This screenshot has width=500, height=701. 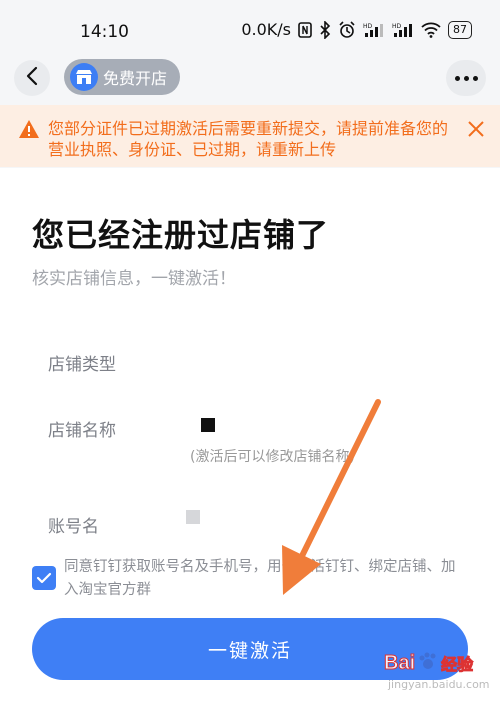 I want to click on page-subtitle: 核实店铺信息，一键激活！, so click(x=134, y=279).